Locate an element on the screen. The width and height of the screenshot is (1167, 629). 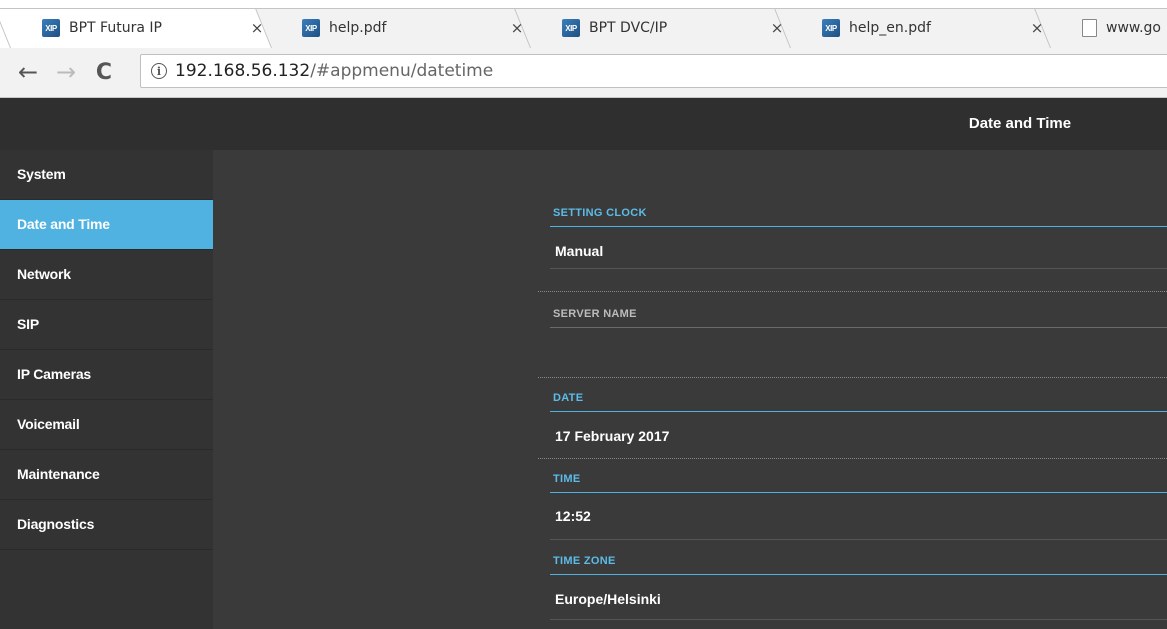
browser-toolbar: ← → C i 192.168.56.132/#appmenu/datetime is located at coordinates (583, 73).